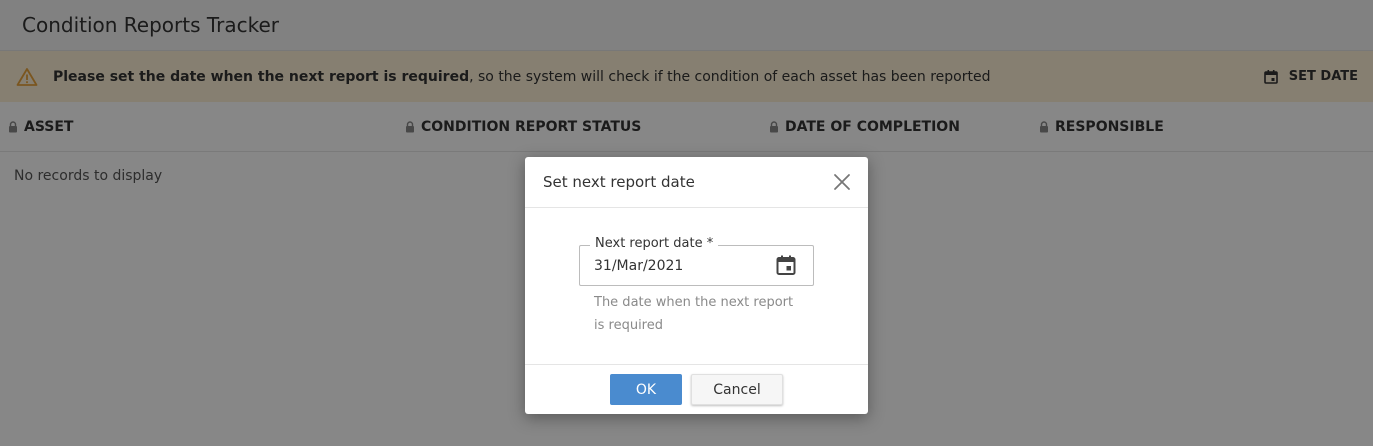  I want to click on date-picker-icon, so click(786, 265).